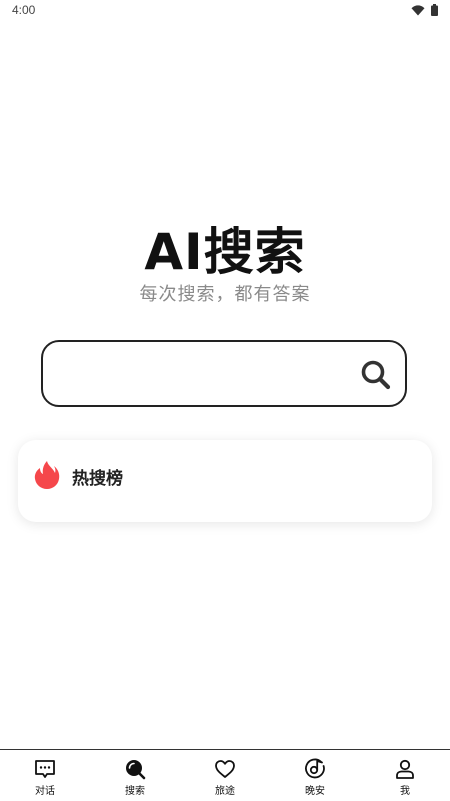 This screenshot has height=801, width=450. Describe the element at coordinates (135, 791) in the screenshot. I see `tab-label-search: 搜索` at that location.